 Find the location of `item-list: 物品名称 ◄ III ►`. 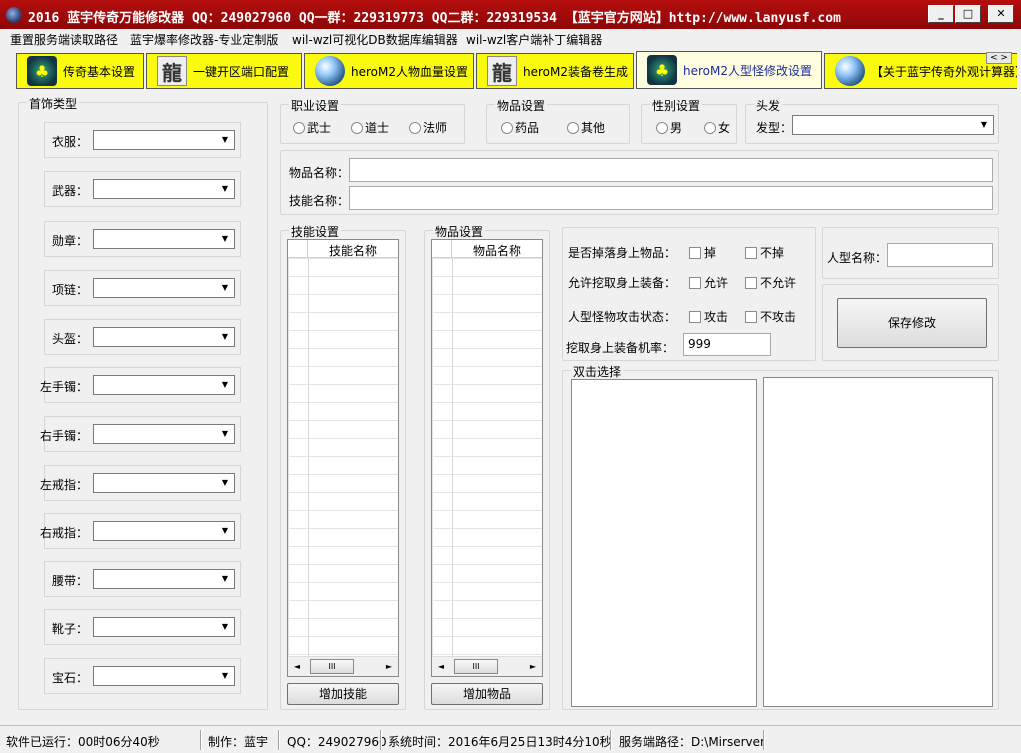

item-list: 物品名称 ◄ III ► is located at coordinates (487, 458).